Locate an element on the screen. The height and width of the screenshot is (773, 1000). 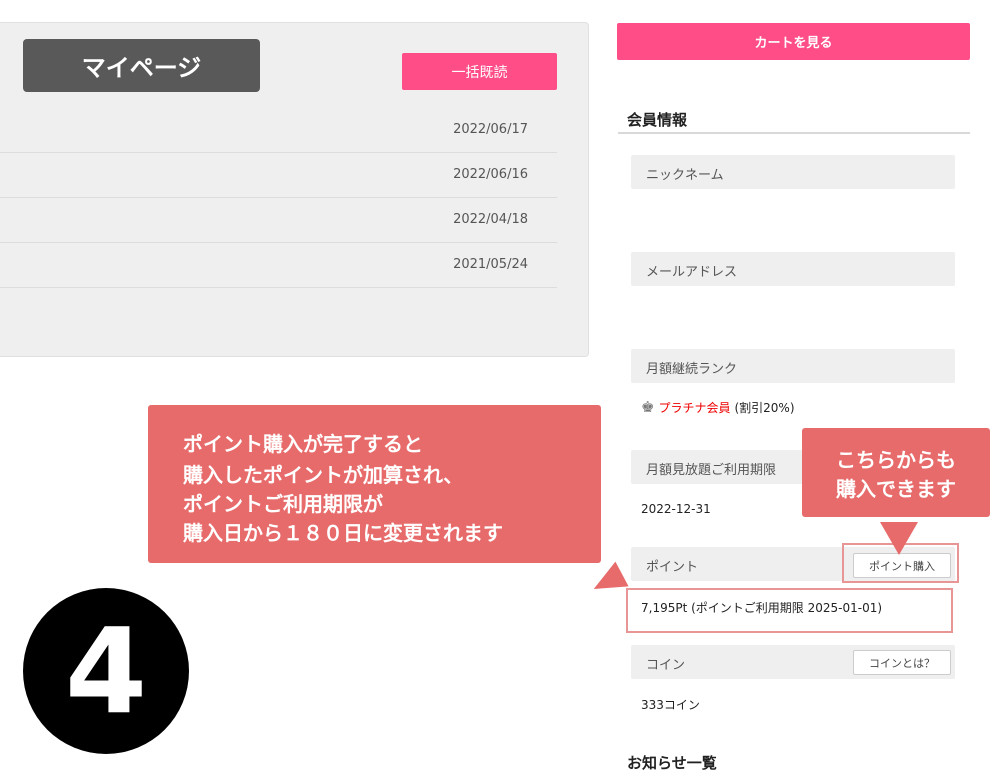
callout-line: 購入日から１８０日に変更されます is located at coordinates (343, 533).